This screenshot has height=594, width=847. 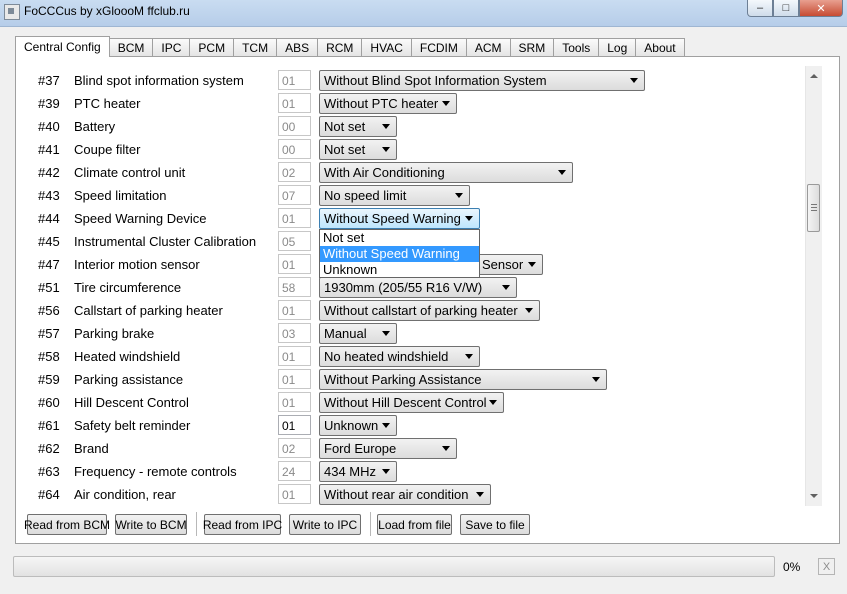 I want to click on dropdown-value: Without Parking Assistance, so click(x=403, y=379).